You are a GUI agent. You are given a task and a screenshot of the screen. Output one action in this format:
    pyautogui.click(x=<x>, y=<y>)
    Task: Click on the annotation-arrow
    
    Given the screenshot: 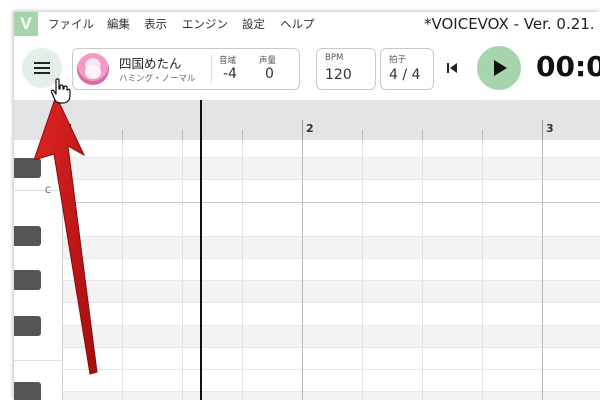 What is the action you would take?
    pyautogui.click(x=65, y=234)
    